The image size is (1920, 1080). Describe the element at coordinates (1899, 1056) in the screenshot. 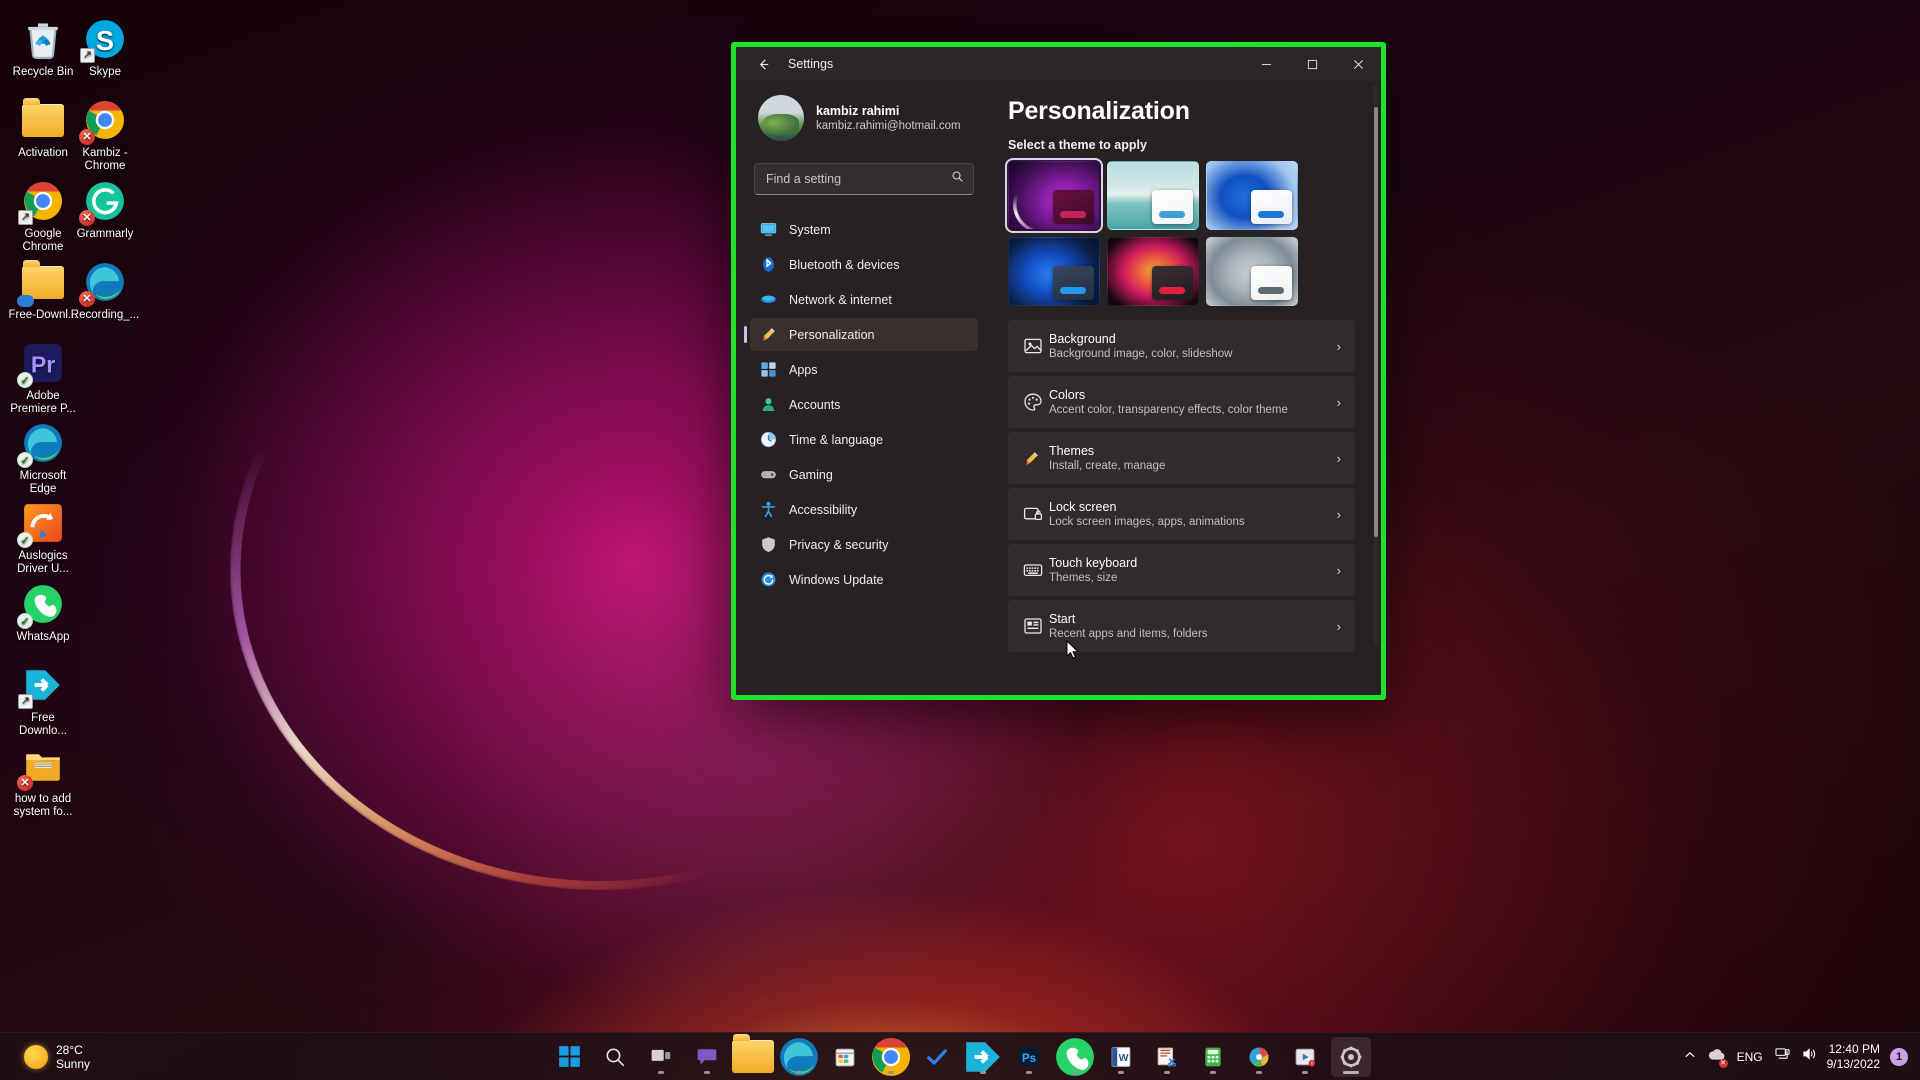

I see `notification-badge: 1` at that location.